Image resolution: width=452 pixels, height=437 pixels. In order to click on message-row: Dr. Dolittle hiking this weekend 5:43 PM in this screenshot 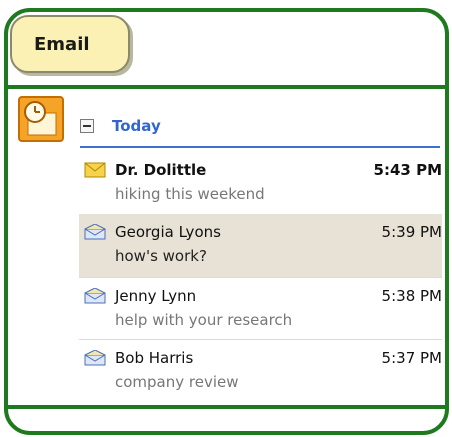, I will do `click(260, 183)`.